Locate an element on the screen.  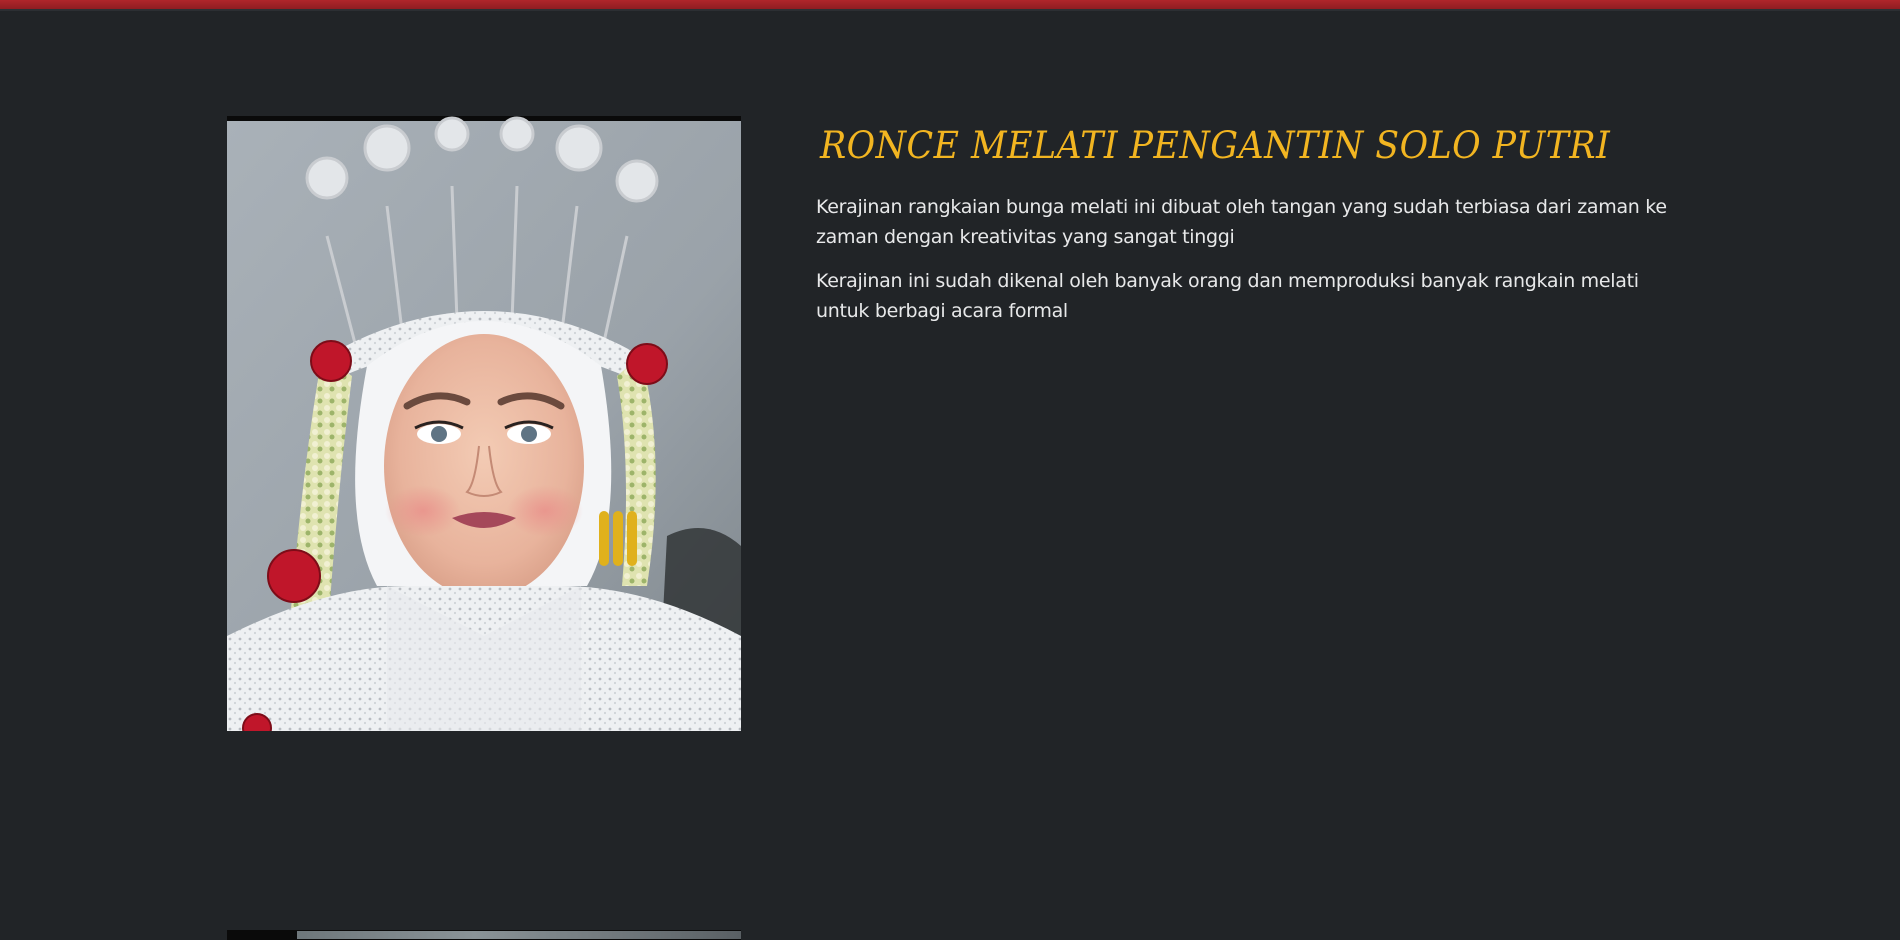
next-product-photo is located at coordinates (484, 935).